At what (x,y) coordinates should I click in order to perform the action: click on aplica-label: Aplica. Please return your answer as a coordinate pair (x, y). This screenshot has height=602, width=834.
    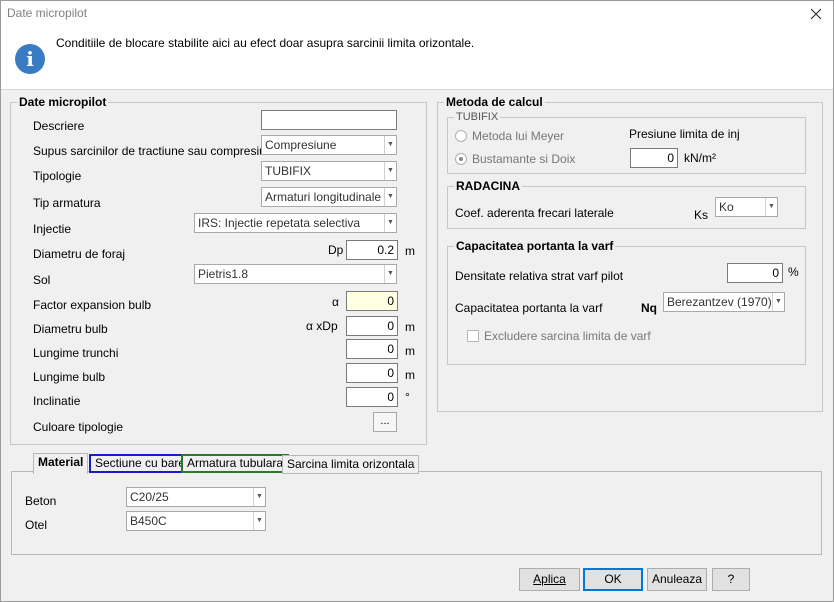
    Looking at the image, I should click on (549, 579).